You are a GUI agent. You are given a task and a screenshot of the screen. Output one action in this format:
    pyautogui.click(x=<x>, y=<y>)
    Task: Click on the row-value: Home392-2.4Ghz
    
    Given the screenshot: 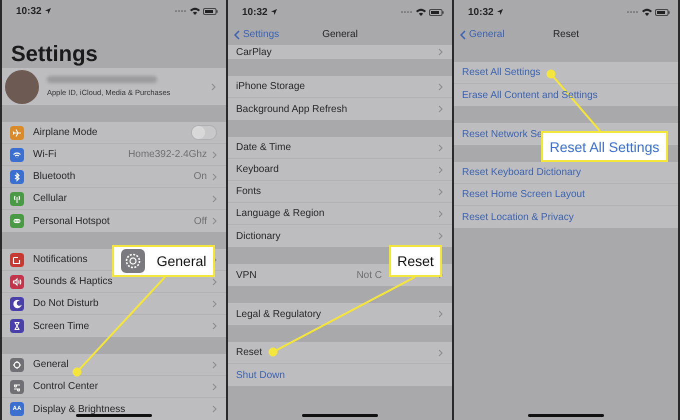 What is the action you would take?
    pyautogui.click(x=167, y=154)
    